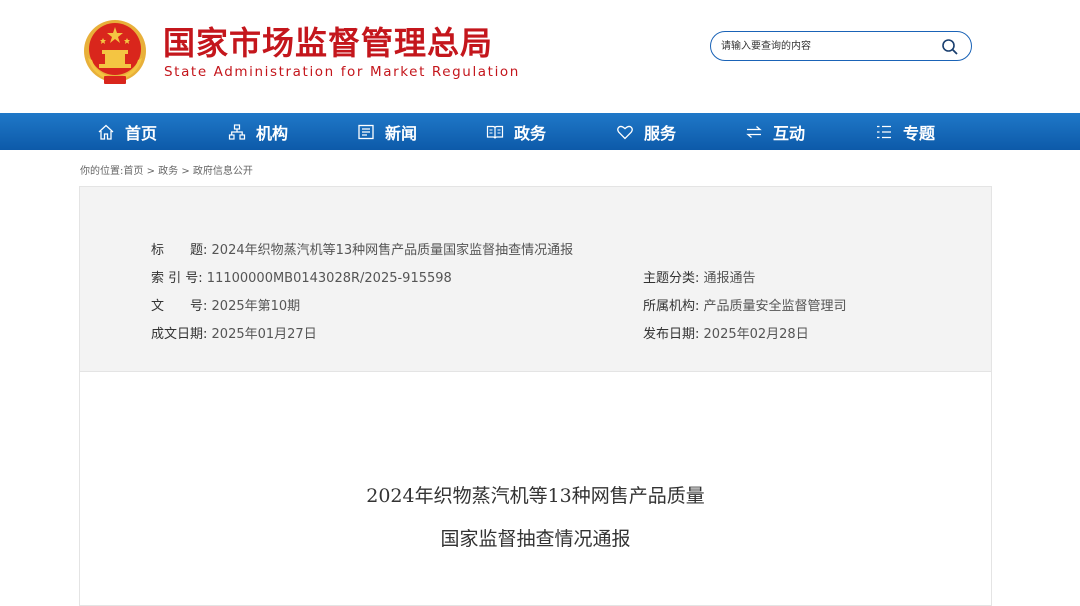 This screenshot has height=606, width=1080. I want to click on meta-category-value: 通报通告, so click(729, 278).